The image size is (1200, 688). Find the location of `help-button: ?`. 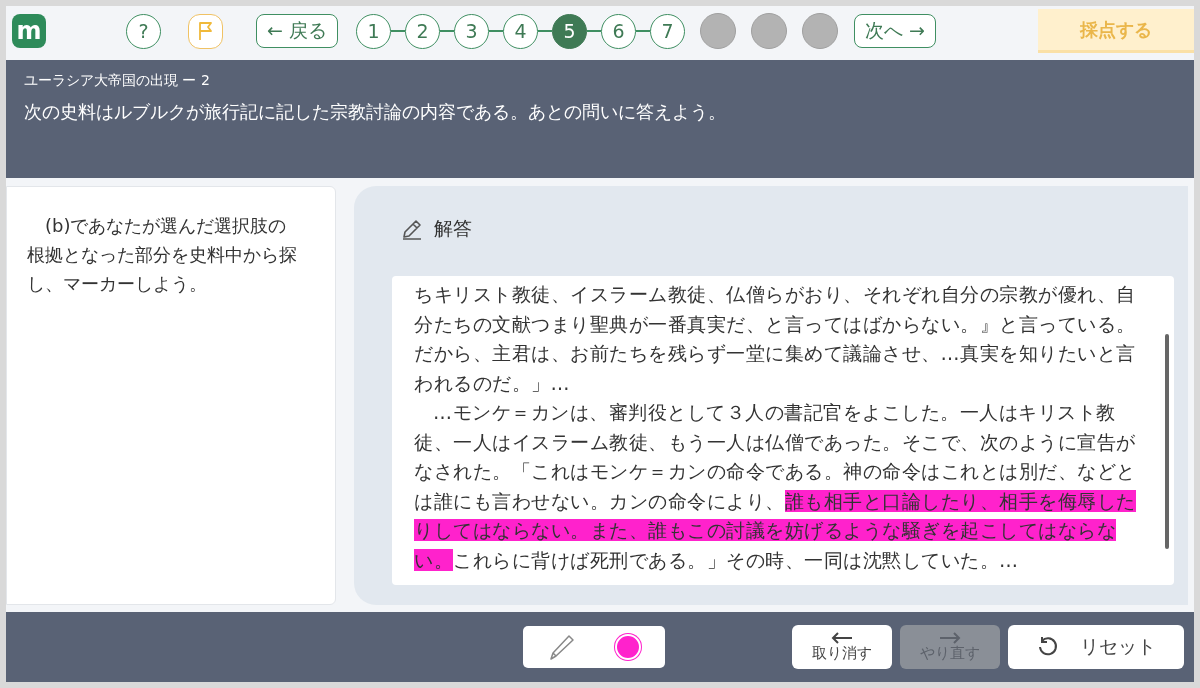

help-button: ? is located at coordinates (143, 31).